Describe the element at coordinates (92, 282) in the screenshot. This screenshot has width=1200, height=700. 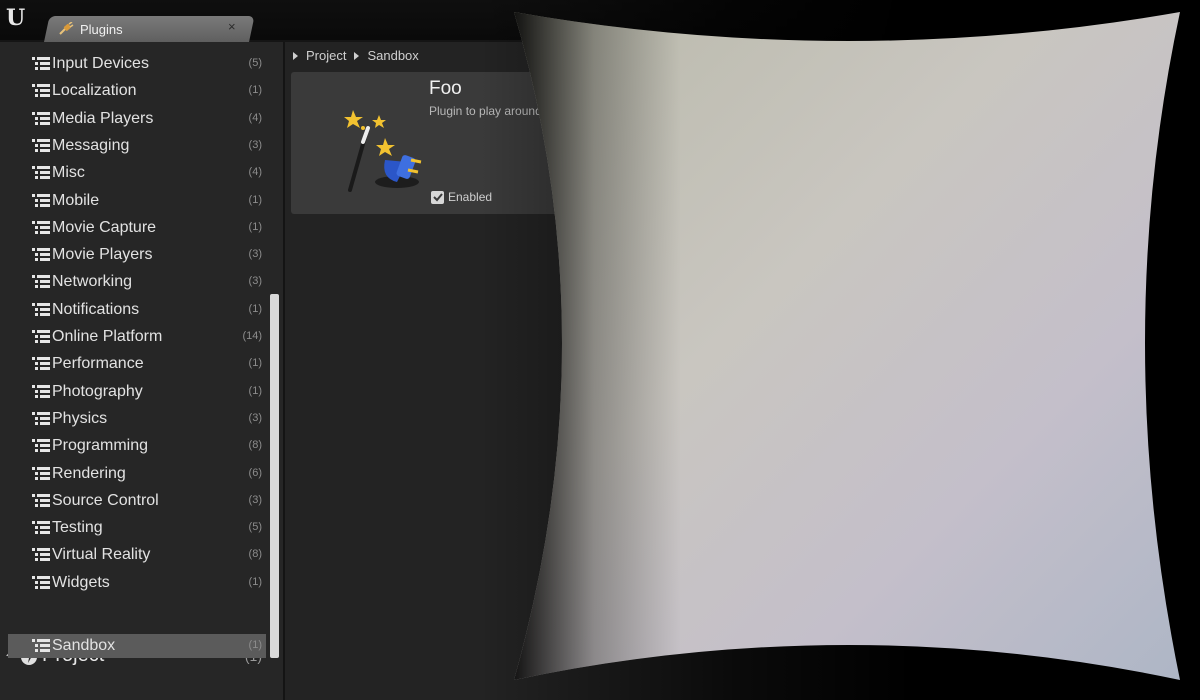
I see `sidebar-item-label: Networking` at that location.